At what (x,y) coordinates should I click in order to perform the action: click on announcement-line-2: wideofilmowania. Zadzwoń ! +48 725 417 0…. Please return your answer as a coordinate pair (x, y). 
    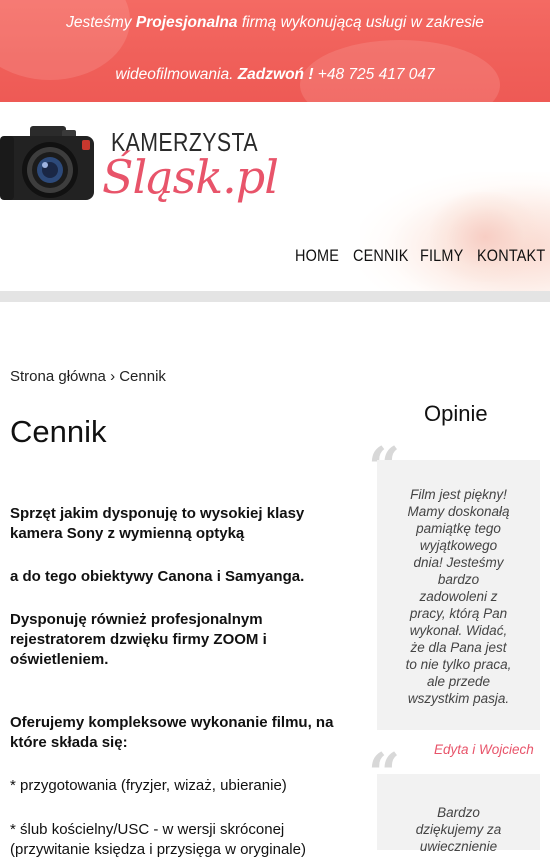
    Looking at the image, I should click on (275, 74).